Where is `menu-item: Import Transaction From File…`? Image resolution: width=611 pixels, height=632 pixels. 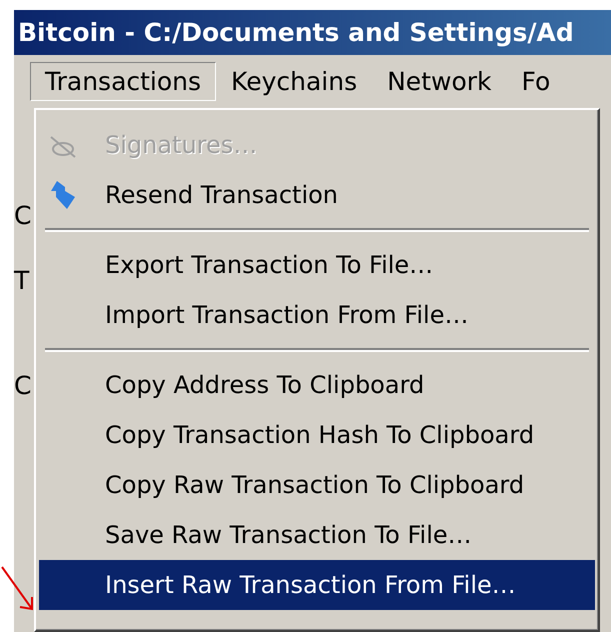 menu-item: Import Transaction From File… is located at coordinates (317, 315).